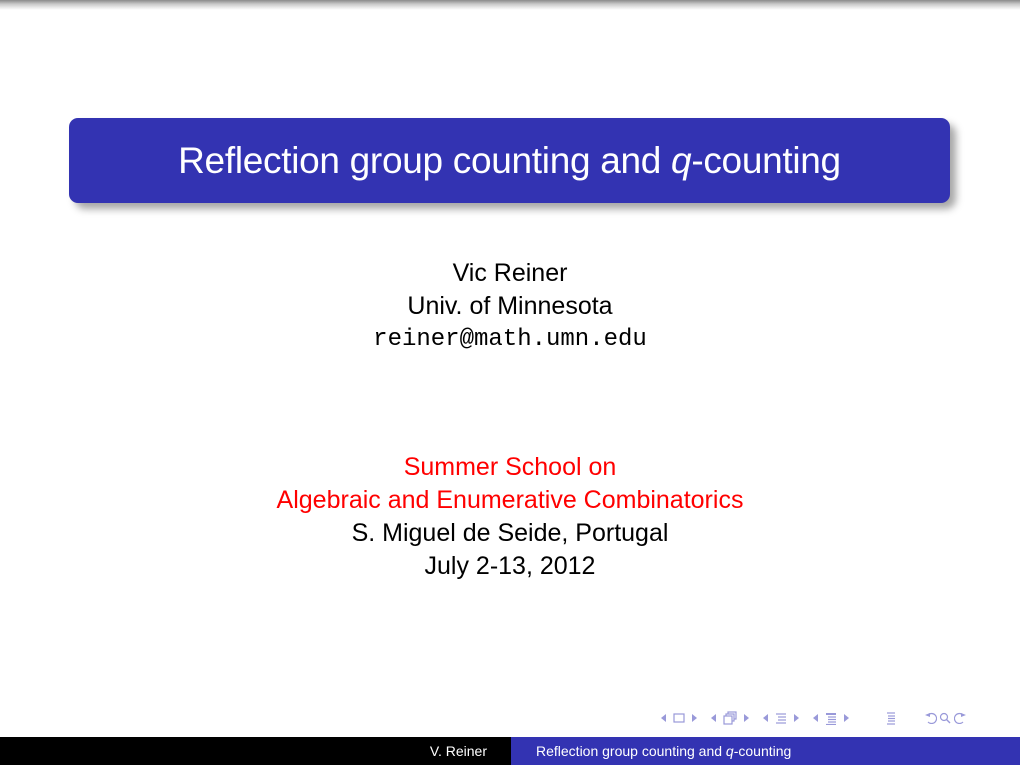  I want to click on subsection-icon, so click(781, 718).